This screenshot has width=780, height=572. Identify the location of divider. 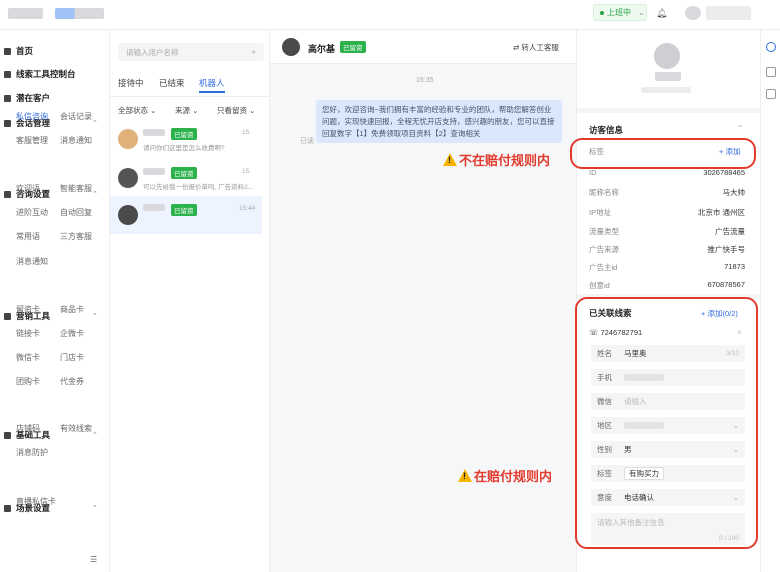
(669, 110).